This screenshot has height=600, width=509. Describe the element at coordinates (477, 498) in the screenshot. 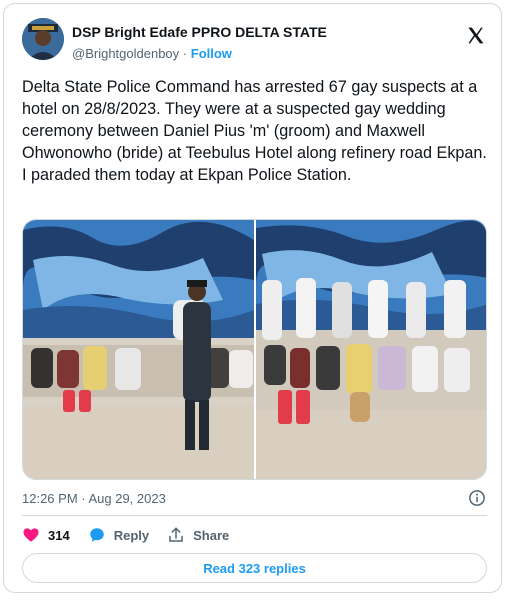

I see `info-circle-icon` at that location.